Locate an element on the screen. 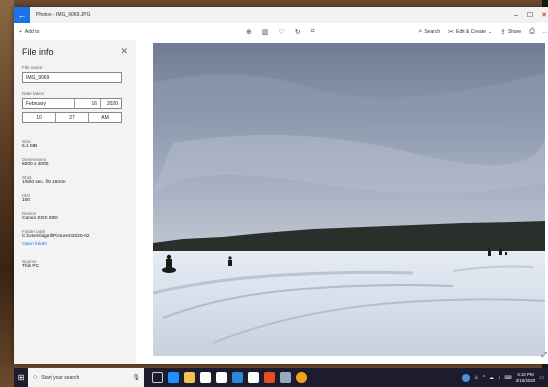 This screenshot has height=387, width=548. shot-value: 1/500 sec. f/9 18mm is located at coordinates (44, 182).